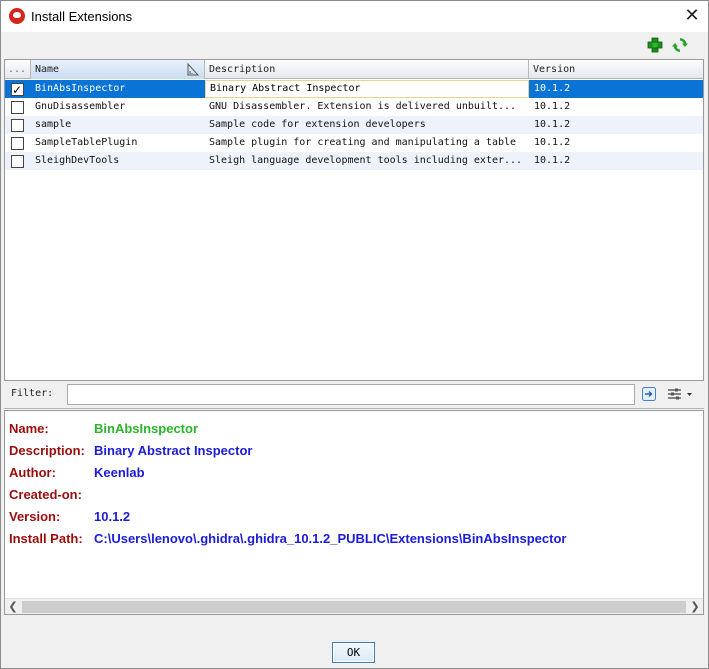 This screenshot has height=669, width=709. I want to click on detail-author-value: Keenlab, so click(119, 472).